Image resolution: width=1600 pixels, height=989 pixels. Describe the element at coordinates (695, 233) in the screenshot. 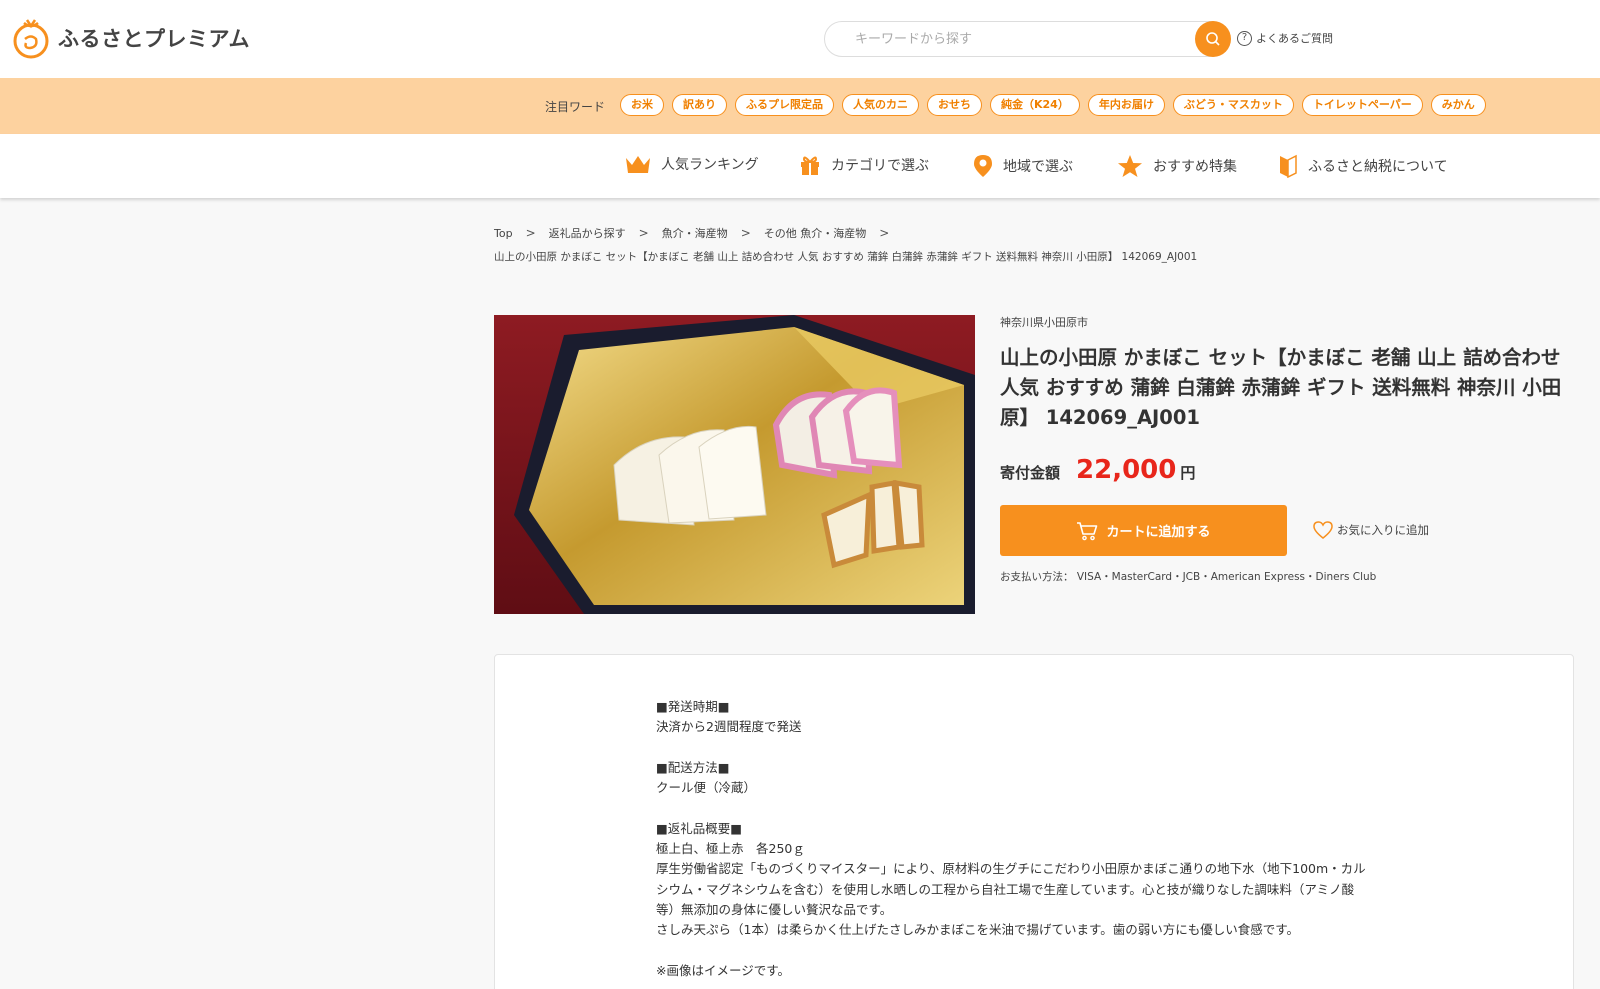

I see `breadcrumb-item: 魚介・海産物` at that location.